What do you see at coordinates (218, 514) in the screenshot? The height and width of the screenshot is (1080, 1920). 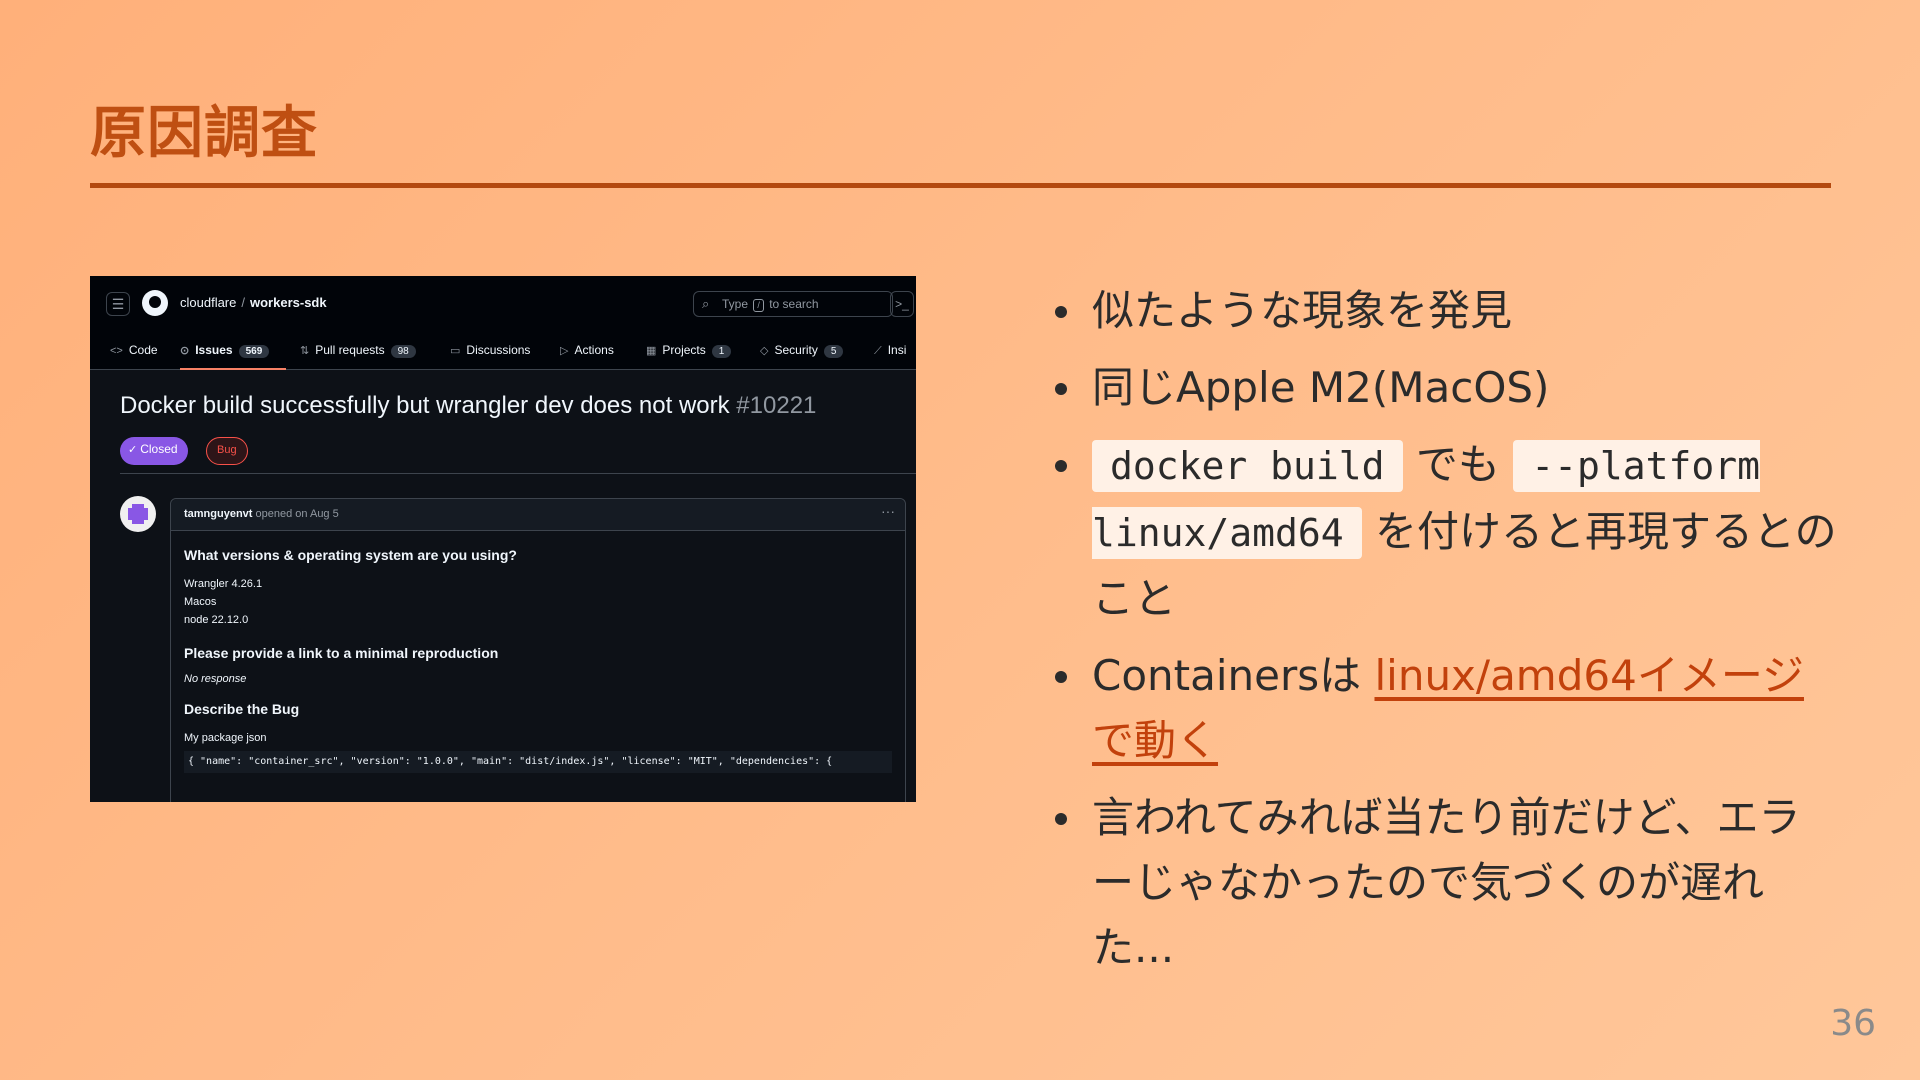 I see `comment-author: tamnguyenvt` at bounding box center [218, 514].